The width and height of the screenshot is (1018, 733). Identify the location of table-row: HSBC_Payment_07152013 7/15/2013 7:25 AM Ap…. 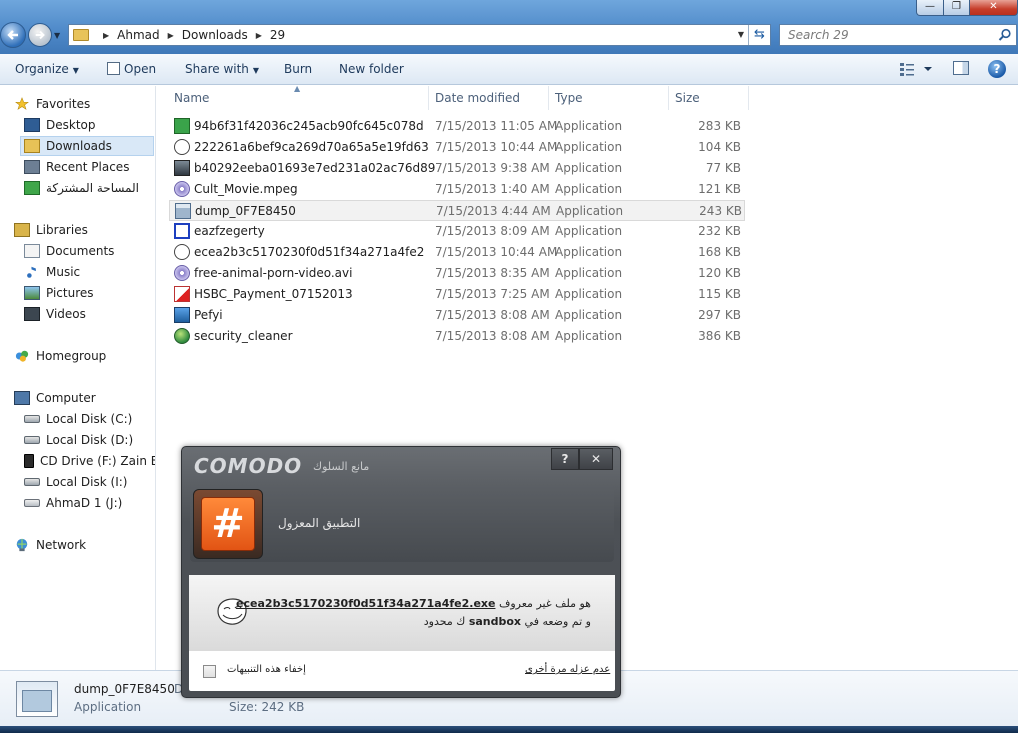
(457, 294).